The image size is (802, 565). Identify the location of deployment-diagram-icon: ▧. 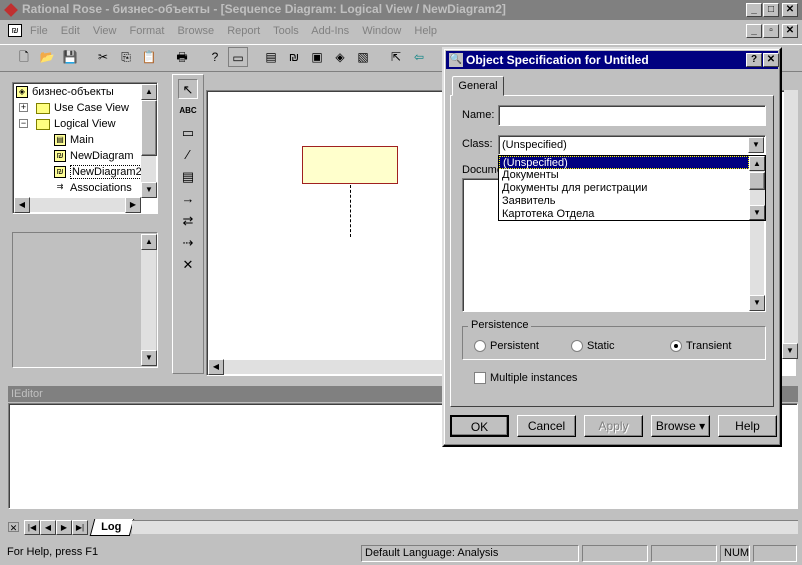
(363, 57).